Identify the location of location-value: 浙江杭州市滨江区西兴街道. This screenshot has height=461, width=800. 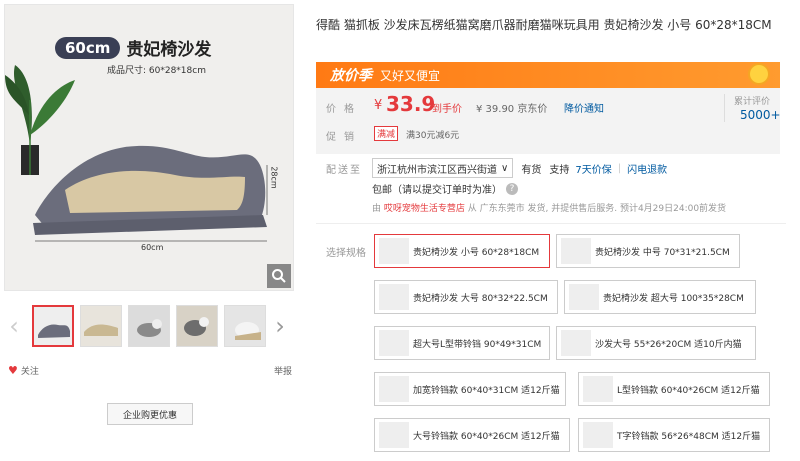
(437, 170).